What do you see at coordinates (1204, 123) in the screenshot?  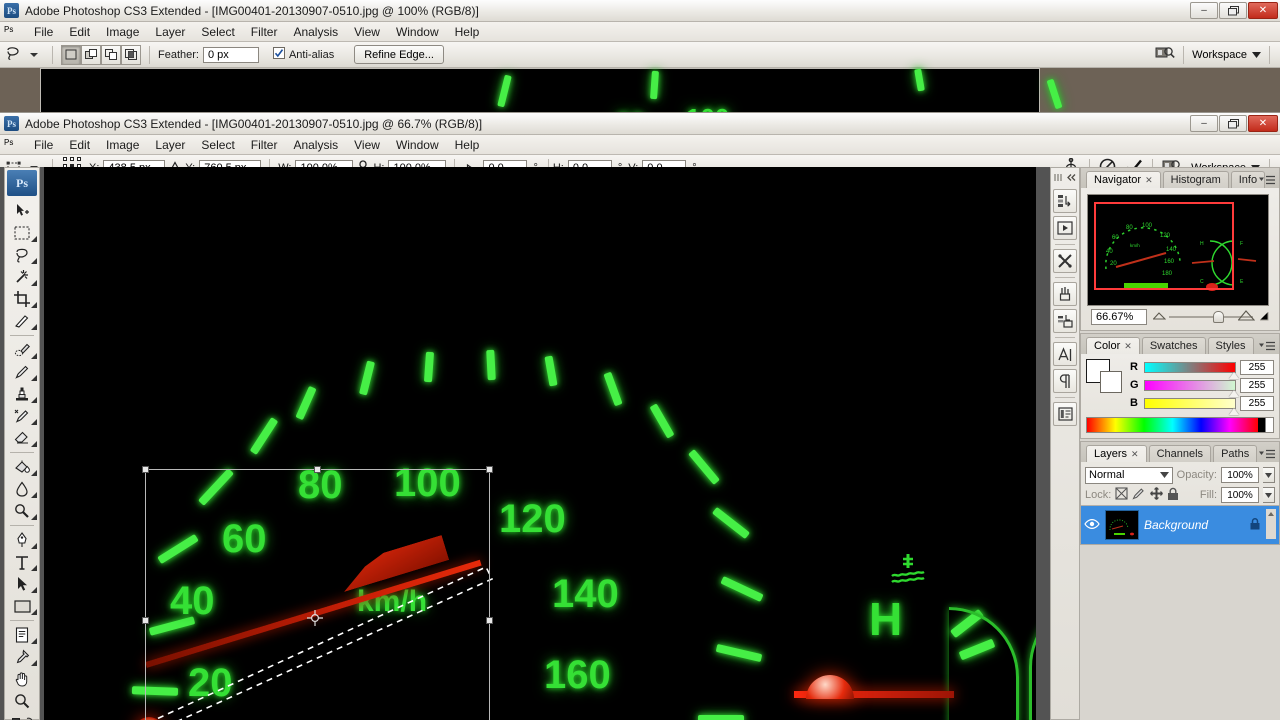 I see `minimize-button-front: –` at bounding box center [1204, 123].